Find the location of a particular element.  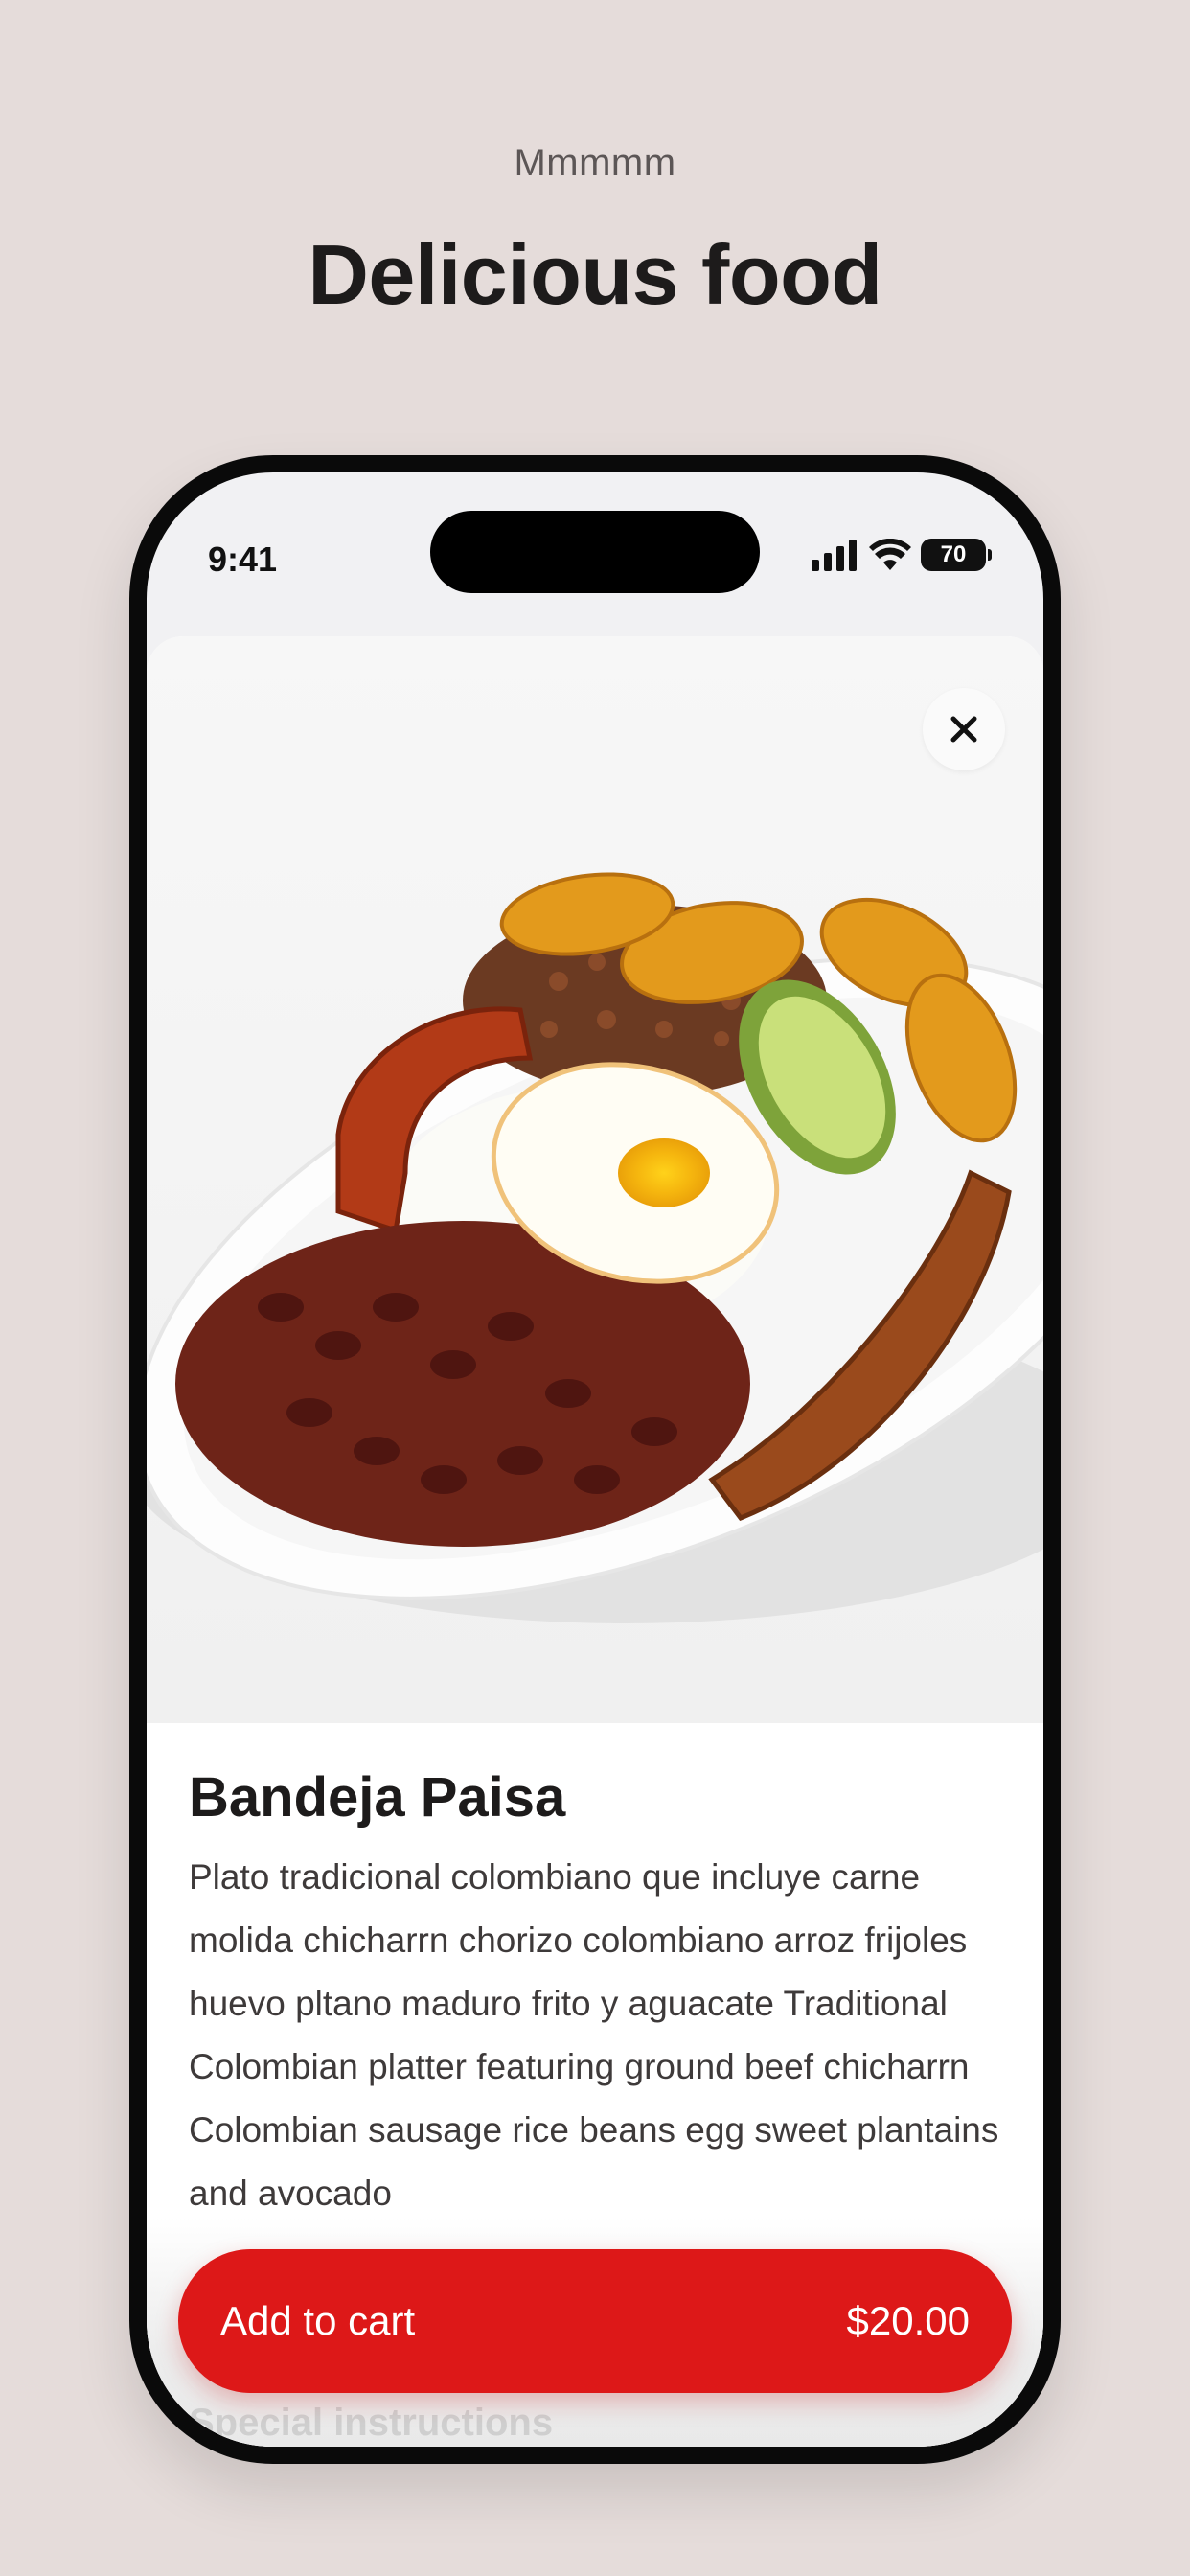

status-bar: 9:41 70 is located at coordinates (595, 544).